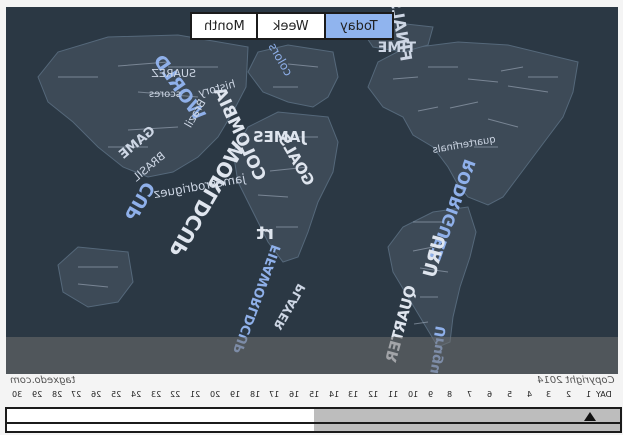 Image resolution: width=623 pixels, height=435 pixels. I want to click on footer-credits: tagxedo.com Copyright 2014, so click(312, 381).